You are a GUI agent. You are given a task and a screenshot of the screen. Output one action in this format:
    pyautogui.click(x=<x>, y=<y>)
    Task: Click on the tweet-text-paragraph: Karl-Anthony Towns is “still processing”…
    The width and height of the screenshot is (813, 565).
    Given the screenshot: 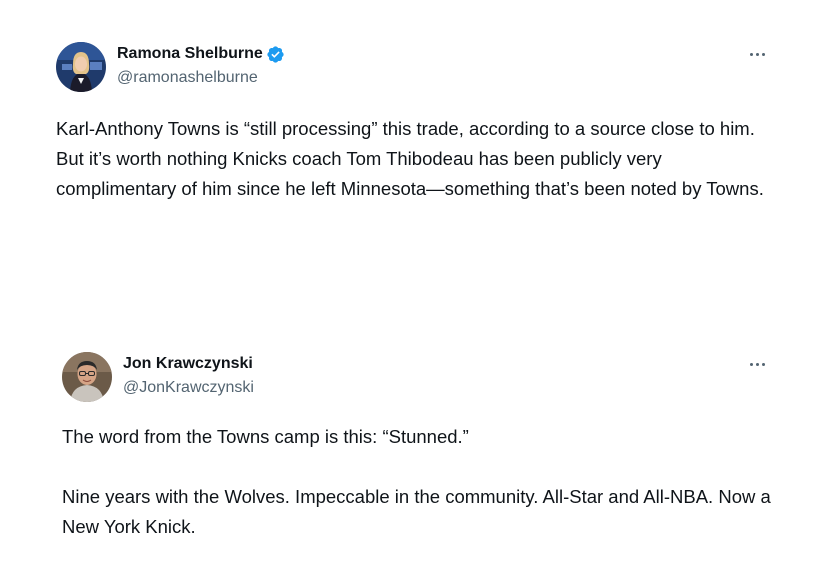 What is the action you would take?
    pyautogui.click(x=410, y=158)
    